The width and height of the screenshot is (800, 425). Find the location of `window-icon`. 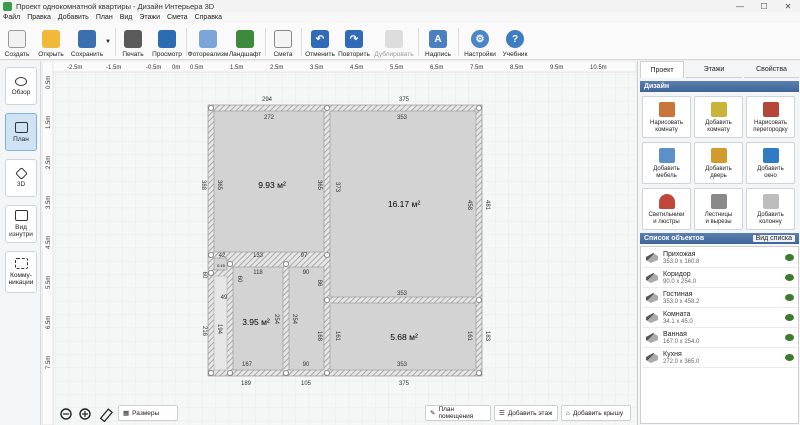

window-icon is located at coordinates (770, 155).